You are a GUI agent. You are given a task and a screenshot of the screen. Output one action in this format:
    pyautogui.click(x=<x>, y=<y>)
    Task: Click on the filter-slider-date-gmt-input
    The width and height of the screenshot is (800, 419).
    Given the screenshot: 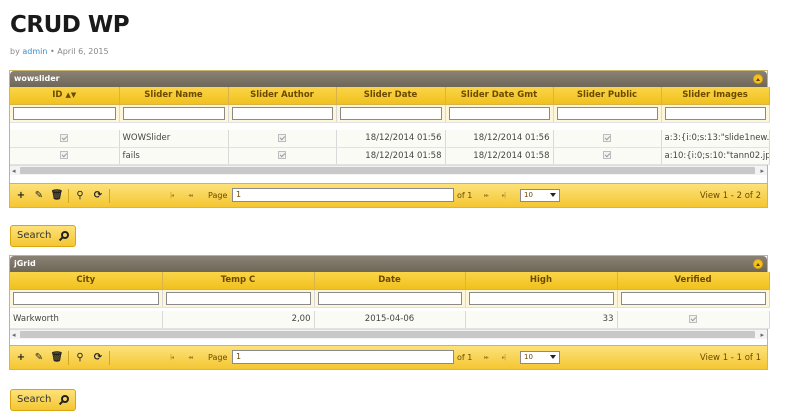 What is the action you would take?
    pyautogui.click(x=499, y=113)
    